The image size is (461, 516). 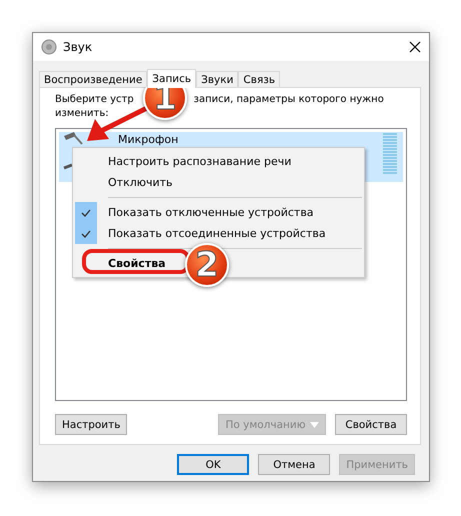 What do you see at coordinates (314, 425) in the screenshot?
I see `caret-icon` at bounding box center [314, 425].